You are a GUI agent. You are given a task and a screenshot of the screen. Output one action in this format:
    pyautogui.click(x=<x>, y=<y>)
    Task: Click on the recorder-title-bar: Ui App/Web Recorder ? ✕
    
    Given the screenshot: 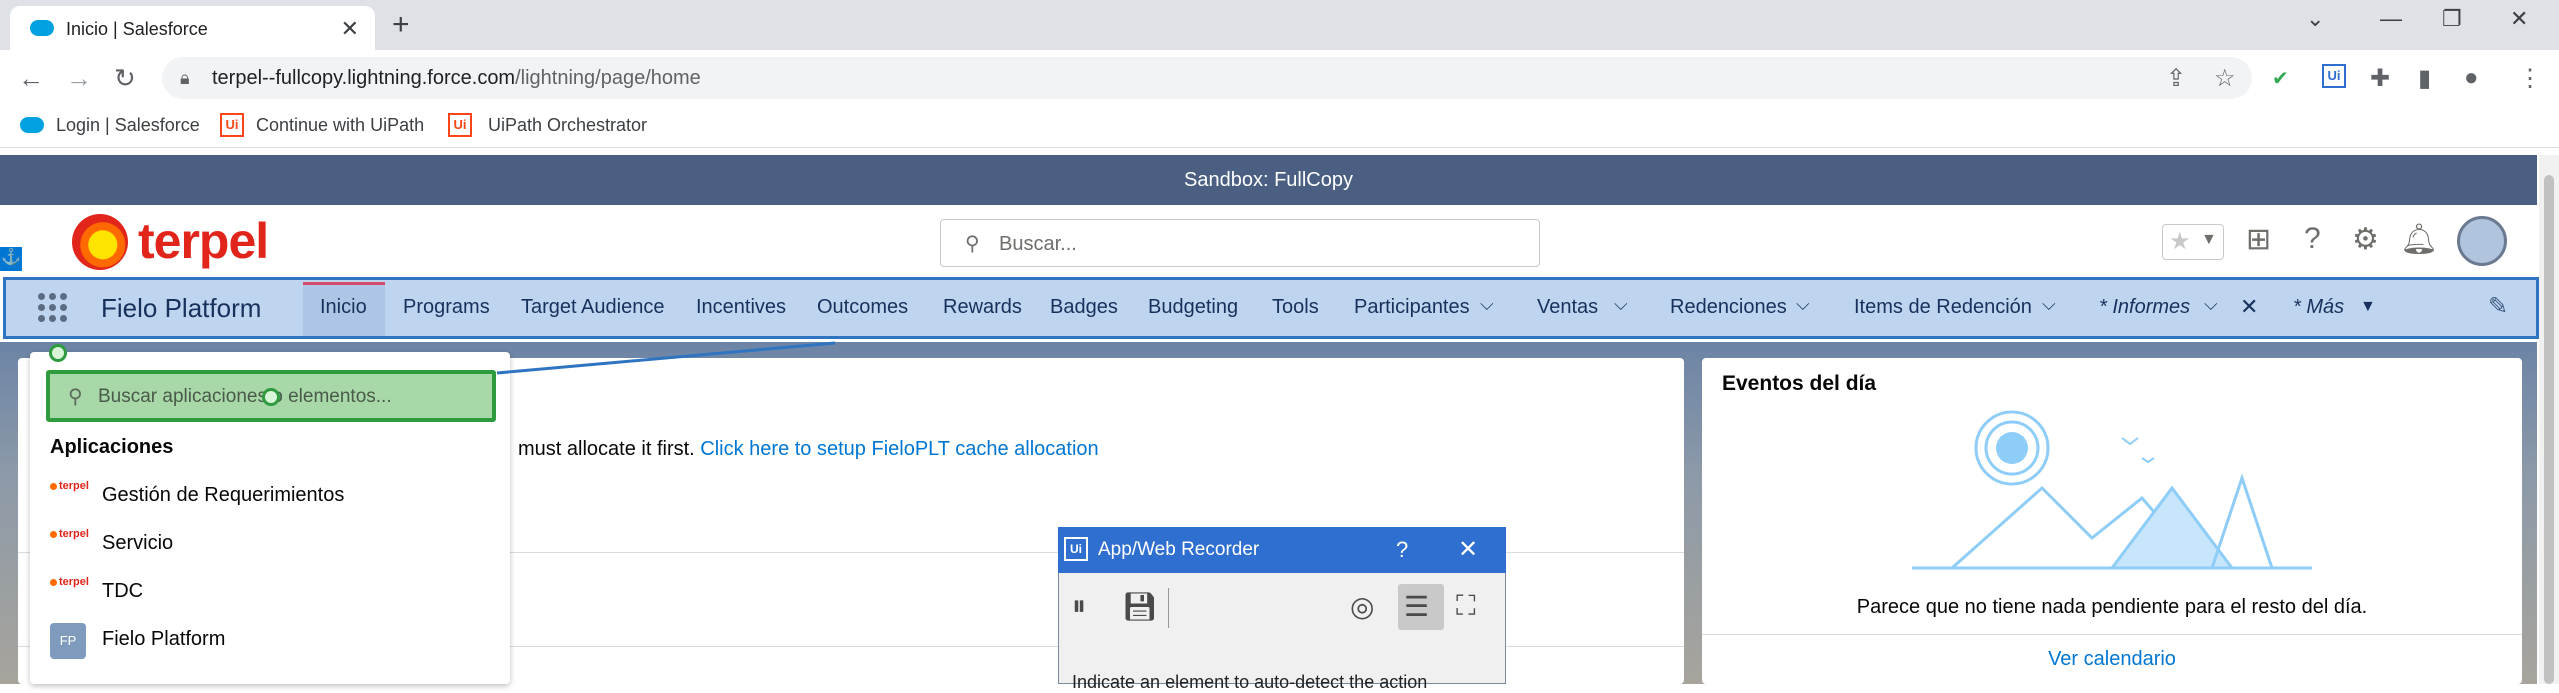 What is the action you would take?
    pyautogui.click(x=1282, y=550)
    